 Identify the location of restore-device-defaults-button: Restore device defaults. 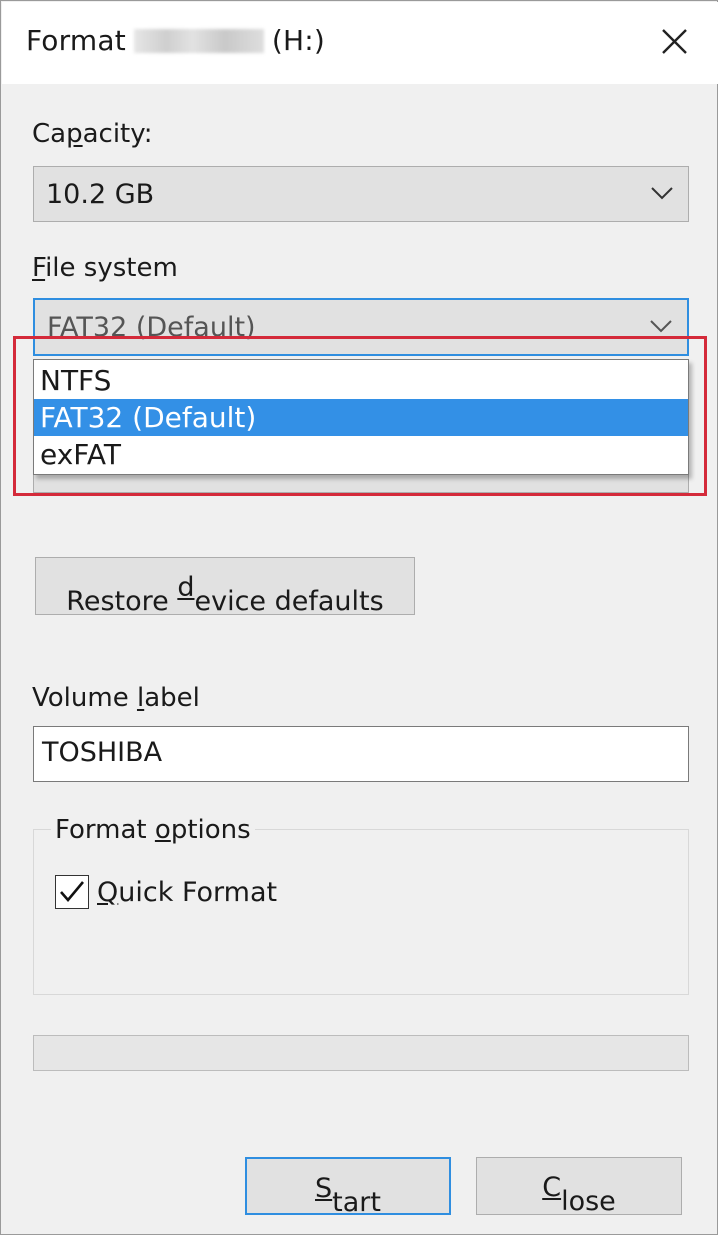
(225, 587).